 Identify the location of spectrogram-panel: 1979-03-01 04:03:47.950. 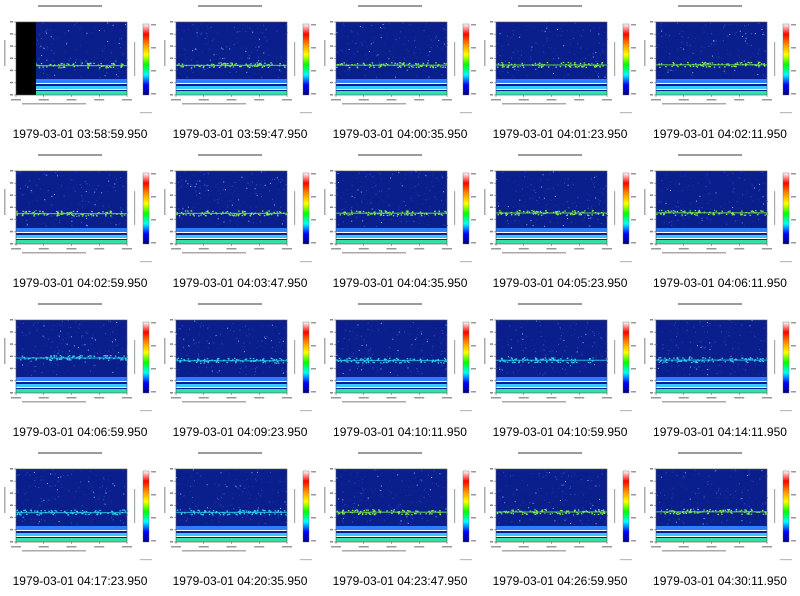
(240, 223).